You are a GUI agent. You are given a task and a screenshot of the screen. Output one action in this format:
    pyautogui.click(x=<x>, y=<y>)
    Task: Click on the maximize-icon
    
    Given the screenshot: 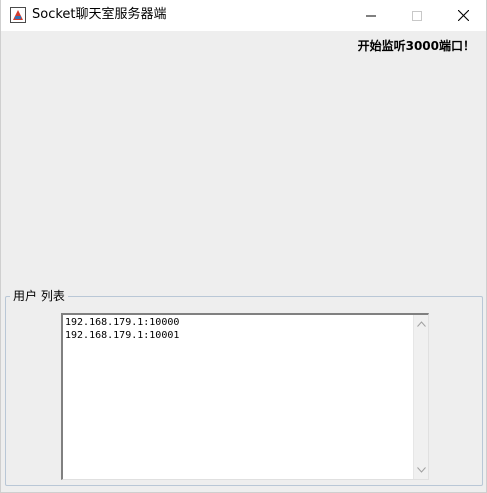 What is the action you would take?
    pyautogui.click(x=417, y=15)
    